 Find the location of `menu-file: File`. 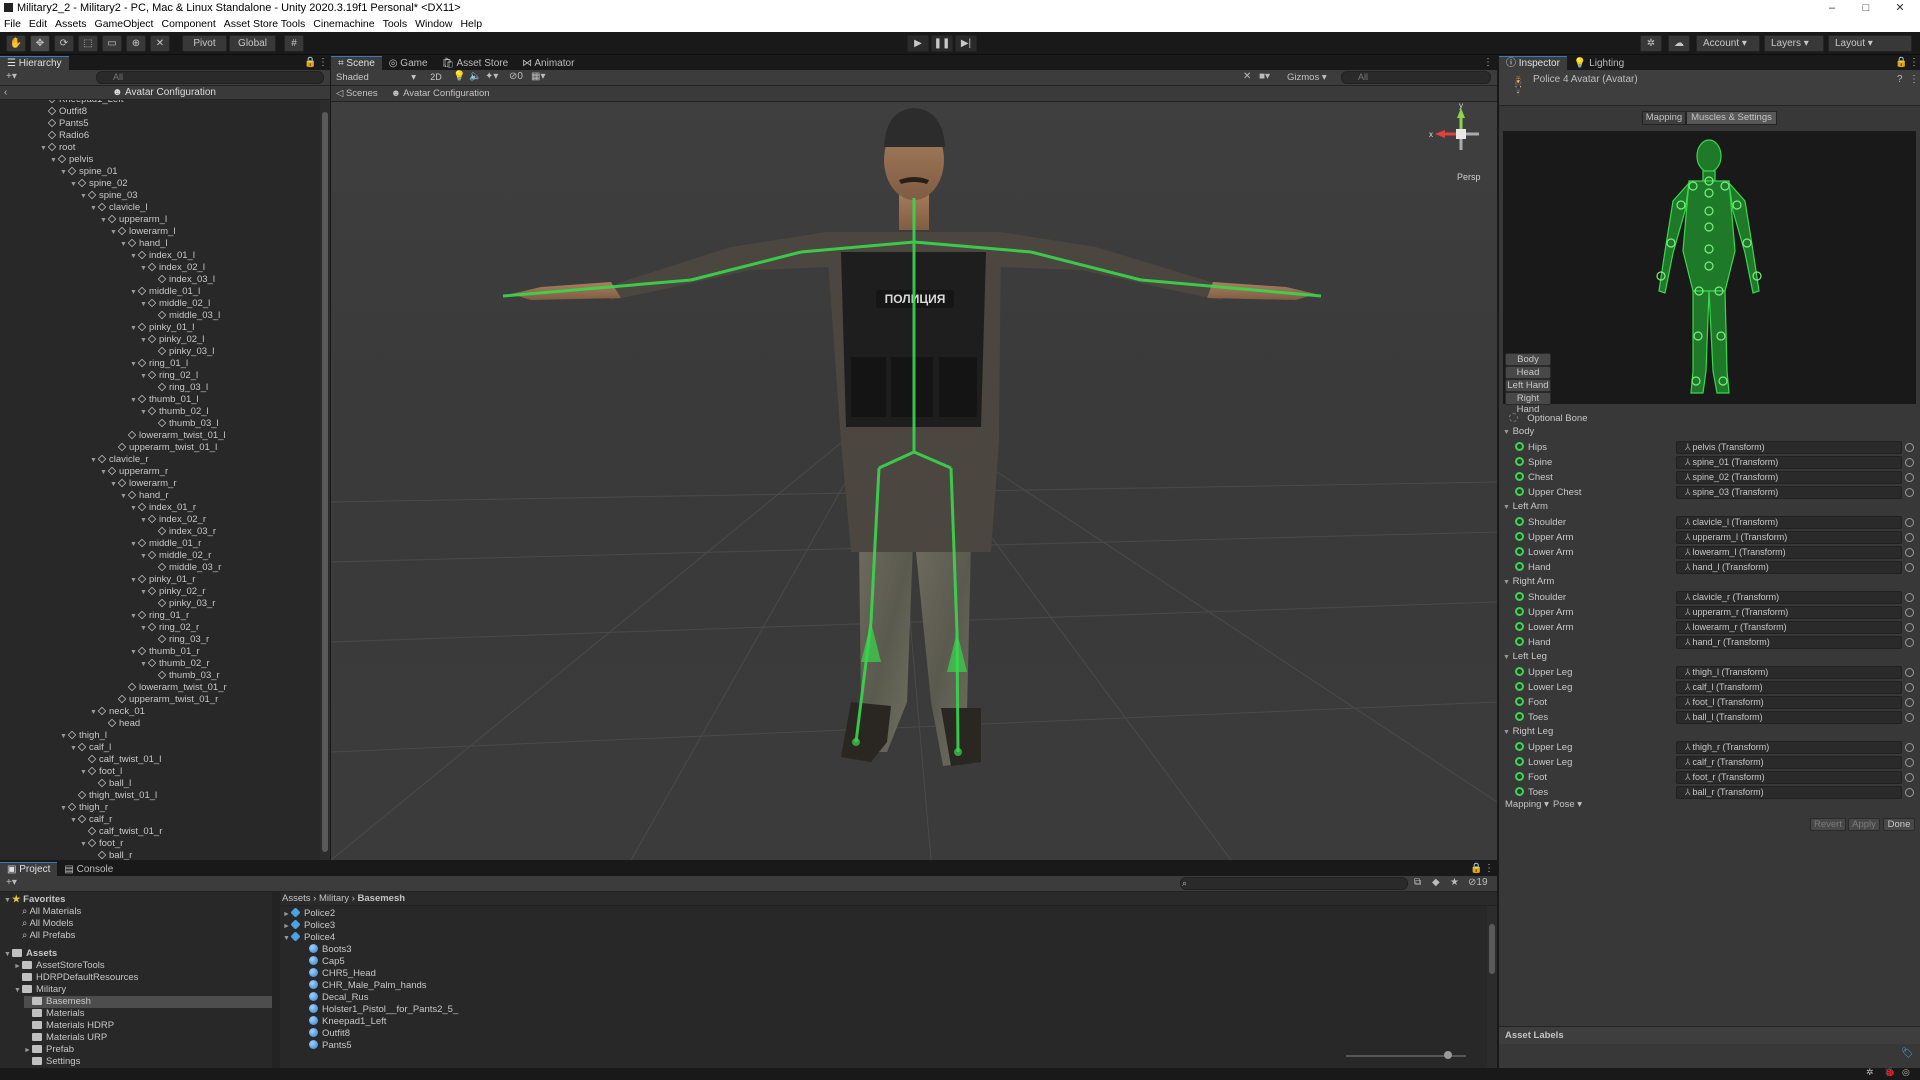

menu-file: File is located at coordinates (12, 24).